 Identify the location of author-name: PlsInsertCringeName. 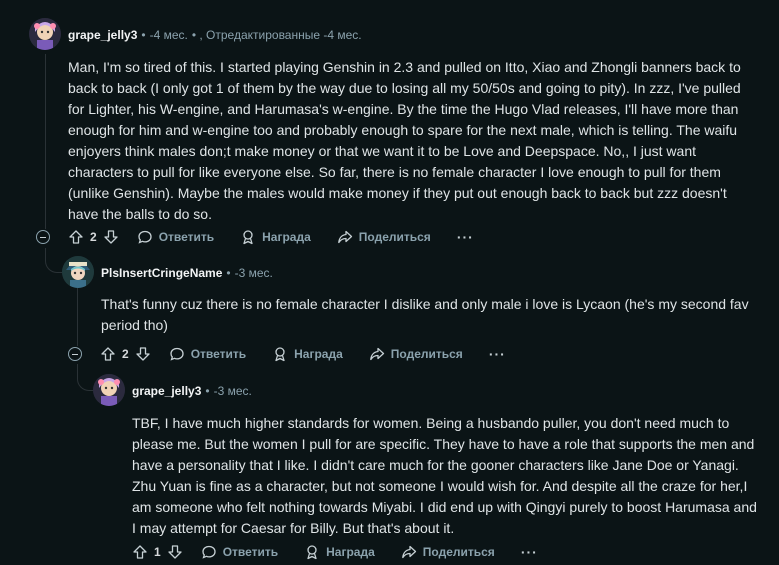
(161, 273).